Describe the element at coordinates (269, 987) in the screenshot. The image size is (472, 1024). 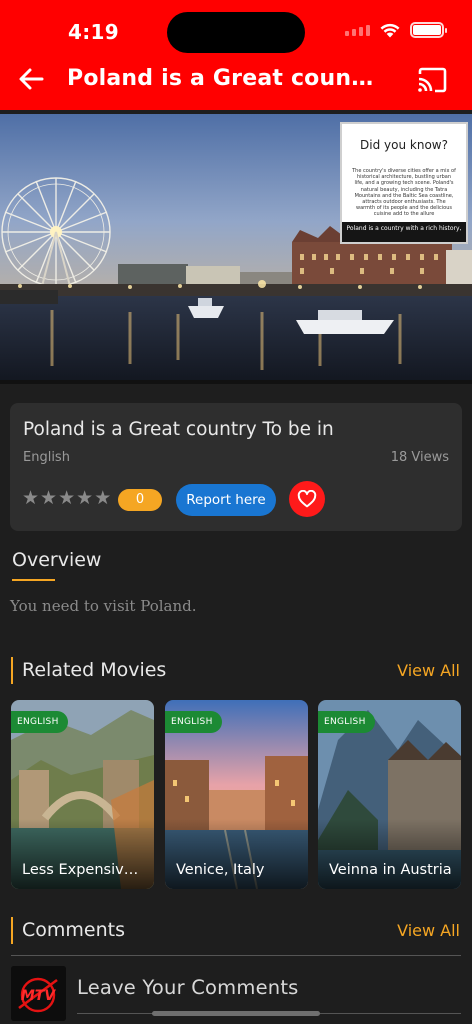
I see `comment-input: Leave Your Comments` at that location.